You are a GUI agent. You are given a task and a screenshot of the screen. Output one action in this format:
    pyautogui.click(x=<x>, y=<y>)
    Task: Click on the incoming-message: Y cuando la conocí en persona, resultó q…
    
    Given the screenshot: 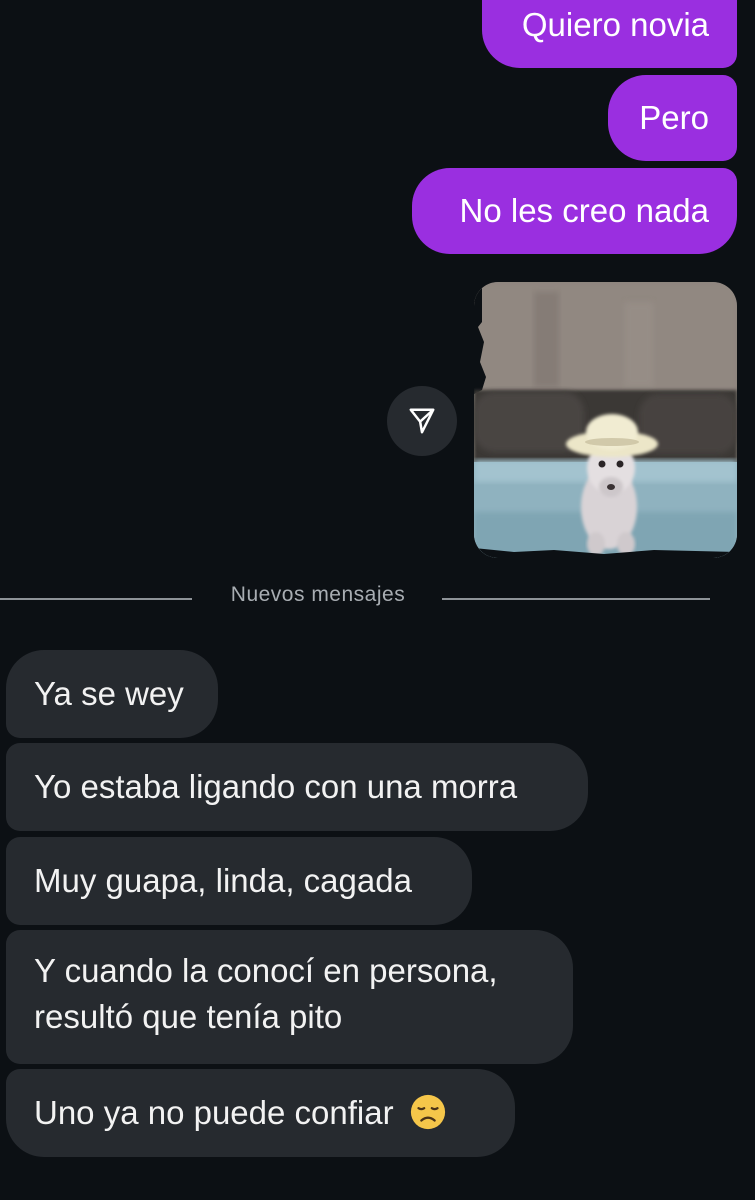 What is the action you would take?
    pyautogui.click(x=289, y=997)
    